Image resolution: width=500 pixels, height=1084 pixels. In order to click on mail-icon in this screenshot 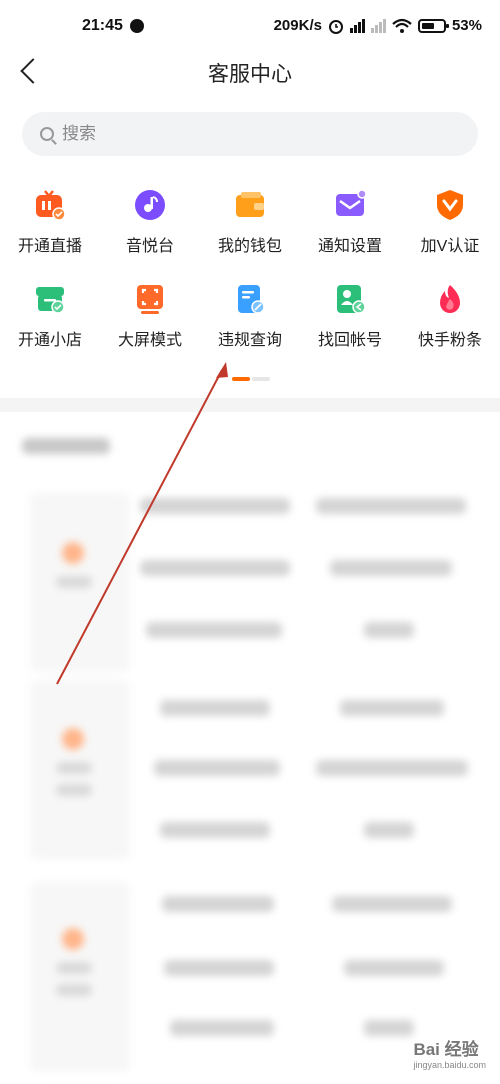, I will do `click(350, 205)`.